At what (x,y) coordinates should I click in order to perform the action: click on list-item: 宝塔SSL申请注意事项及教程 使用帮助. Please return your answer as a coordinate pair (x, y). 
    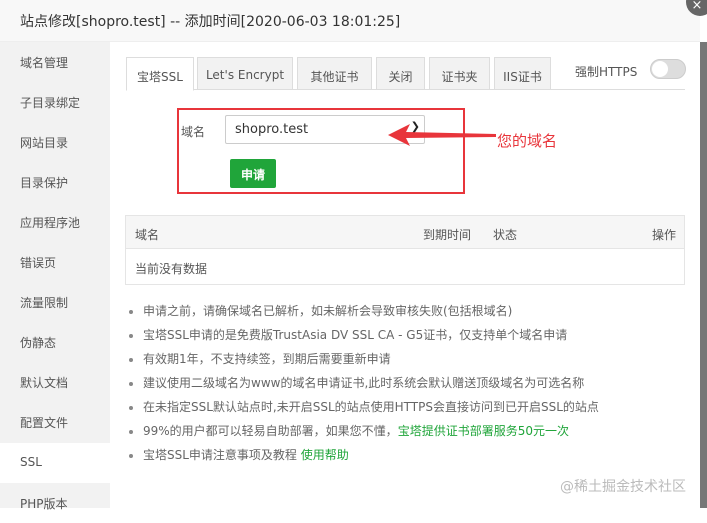
    Looking at the image, I should click on (363, 458).